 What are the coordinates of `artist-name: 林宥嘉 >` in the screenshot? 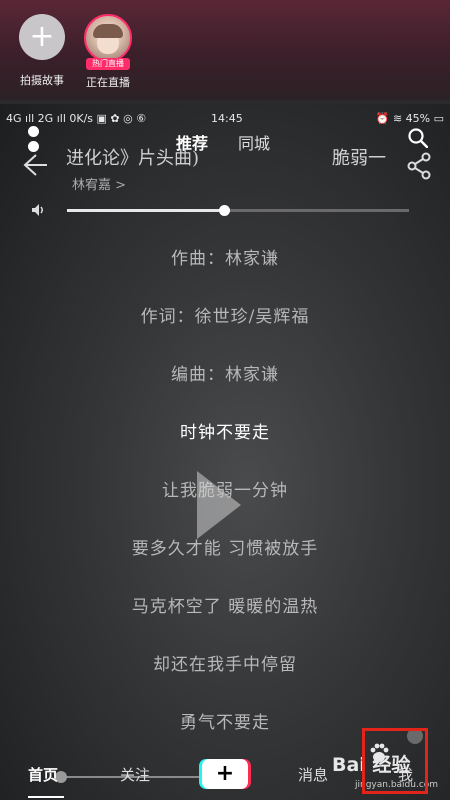 It's located at (99, 183).